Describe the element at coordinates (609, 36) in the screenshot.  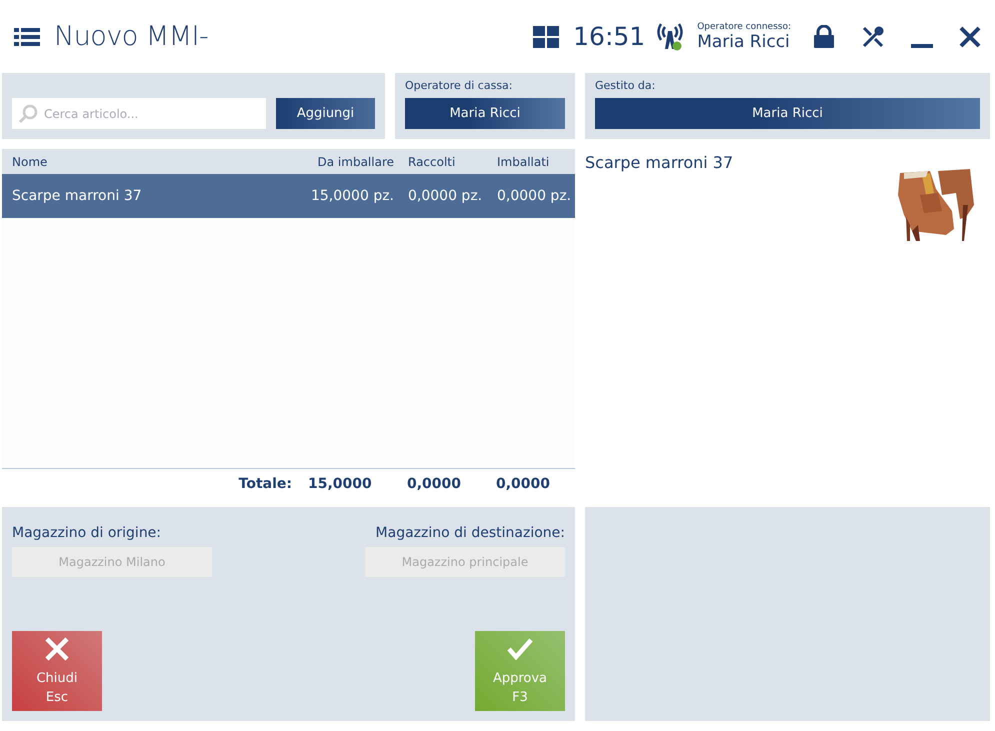
I see `clock-time: 16:51` at that location.